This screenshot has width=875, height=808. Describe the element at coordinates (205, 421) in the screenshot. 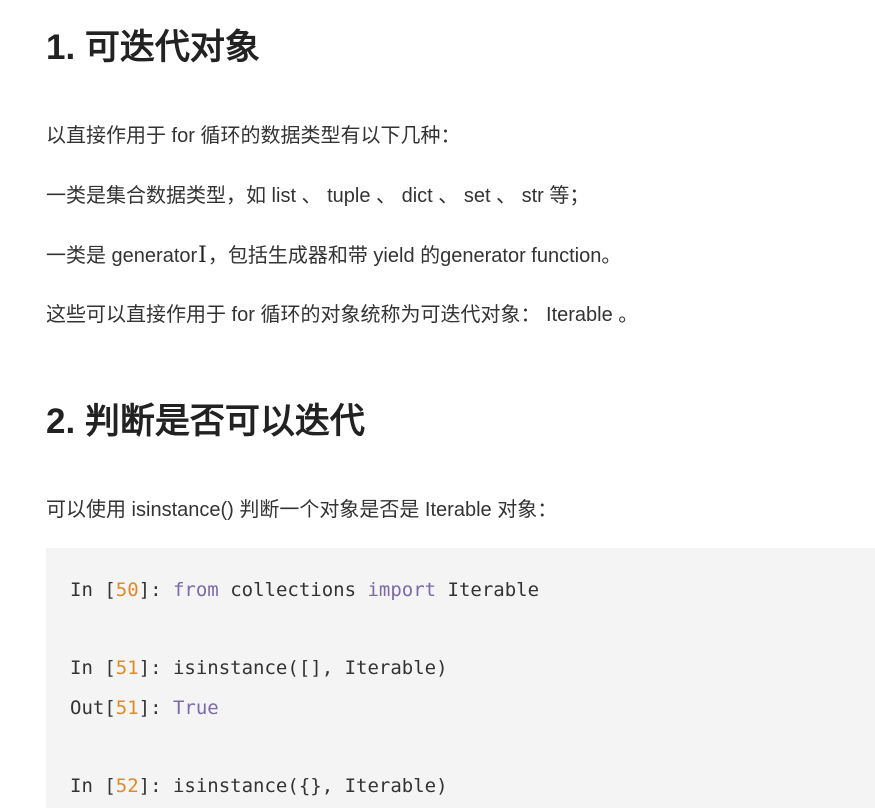

I see `heading-check-iterable: 2. 判断是否可以迭代` at that location.